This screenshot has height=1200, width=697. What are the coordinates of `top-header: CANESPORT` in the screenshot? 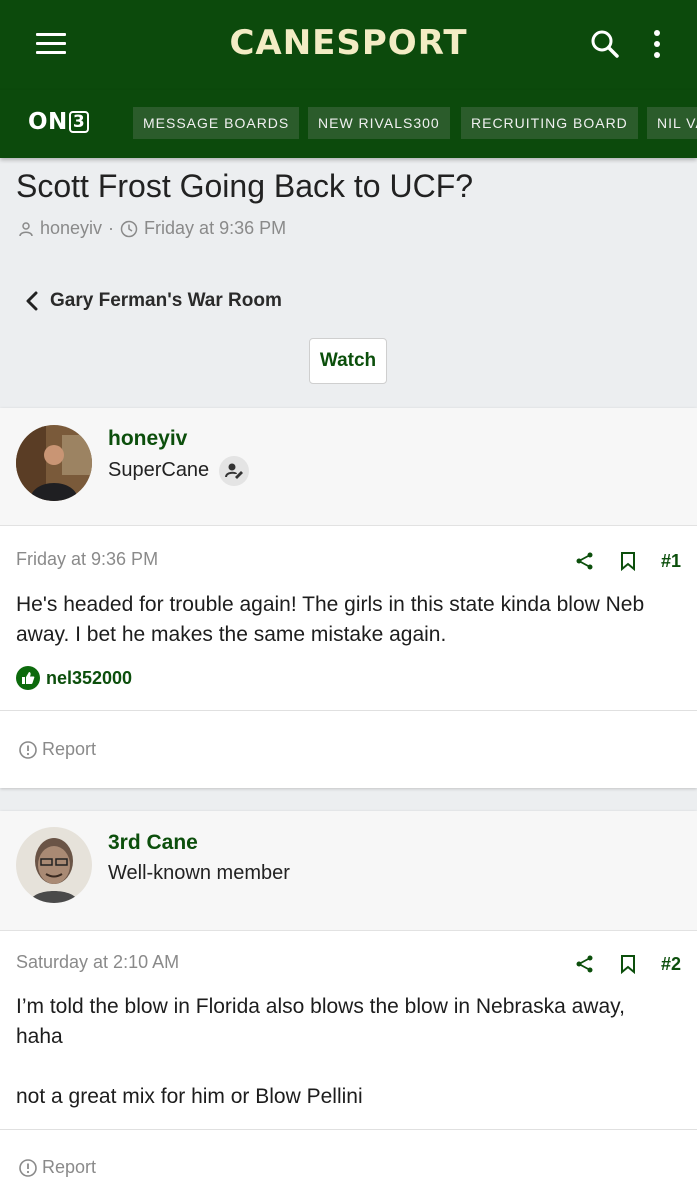 It's located at (348, 45).